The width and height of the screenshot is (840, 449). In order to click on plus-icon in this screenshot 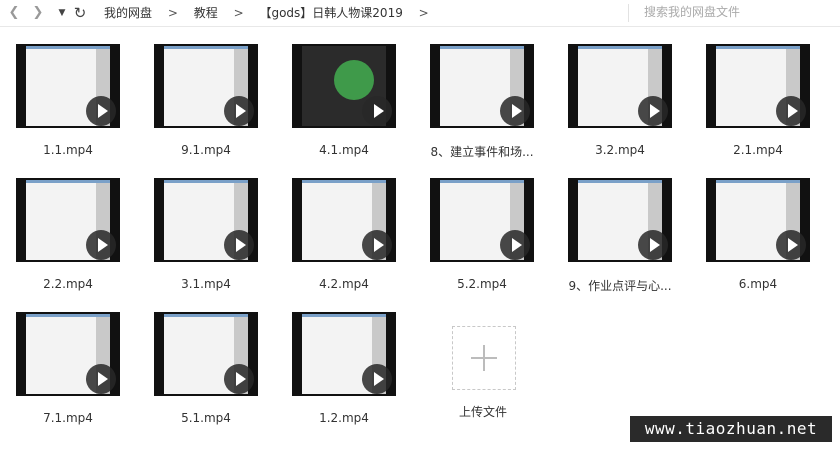, I will do `click(484, 358)`.